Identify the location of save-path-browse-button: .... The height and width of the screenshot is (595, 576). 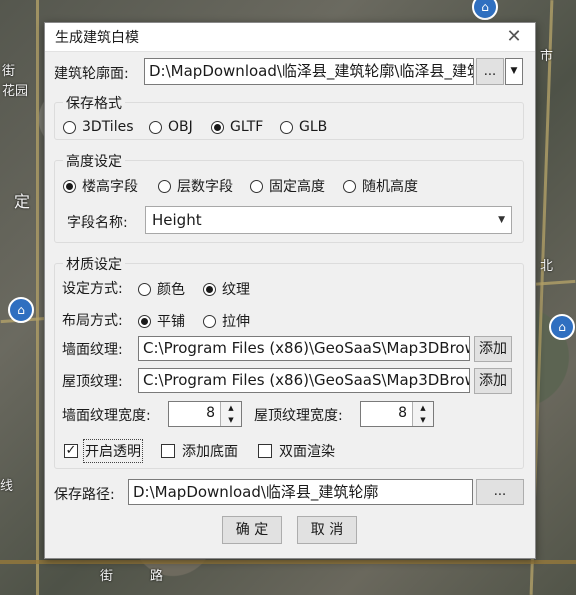
(500, 492).